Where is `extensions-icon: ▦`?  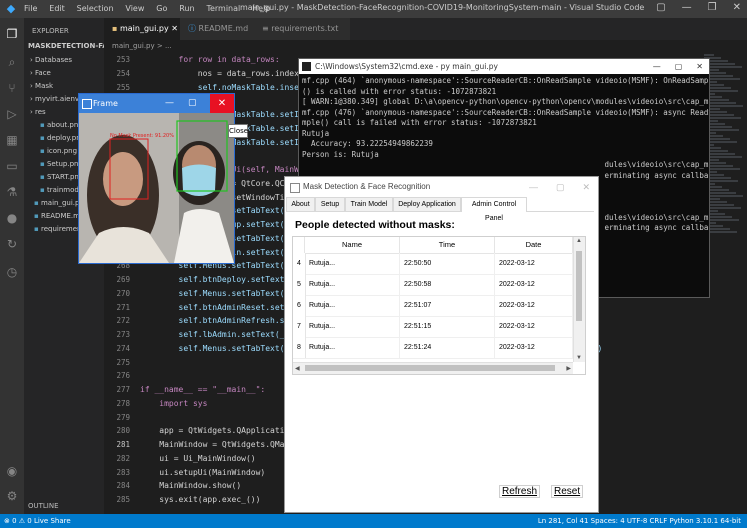 extensions-icon: ▦ is located at coordinates (12, 140).